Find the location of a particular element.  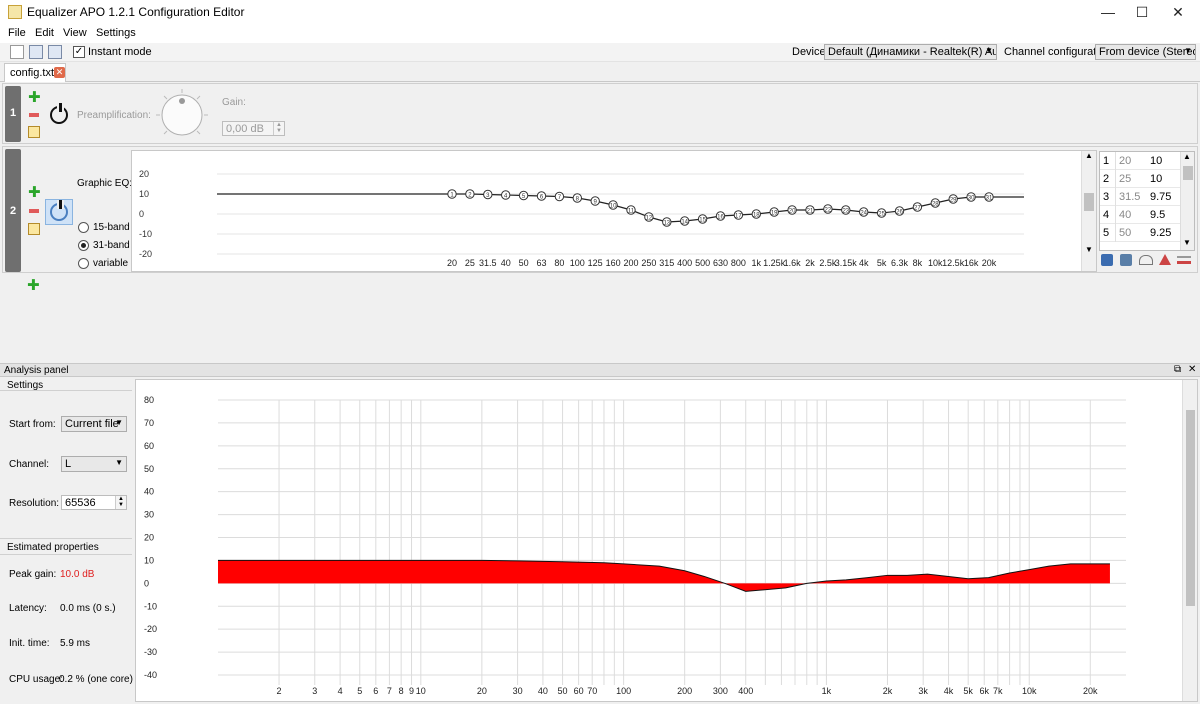

load-preset-icon is located at coordinates (1126, 260).